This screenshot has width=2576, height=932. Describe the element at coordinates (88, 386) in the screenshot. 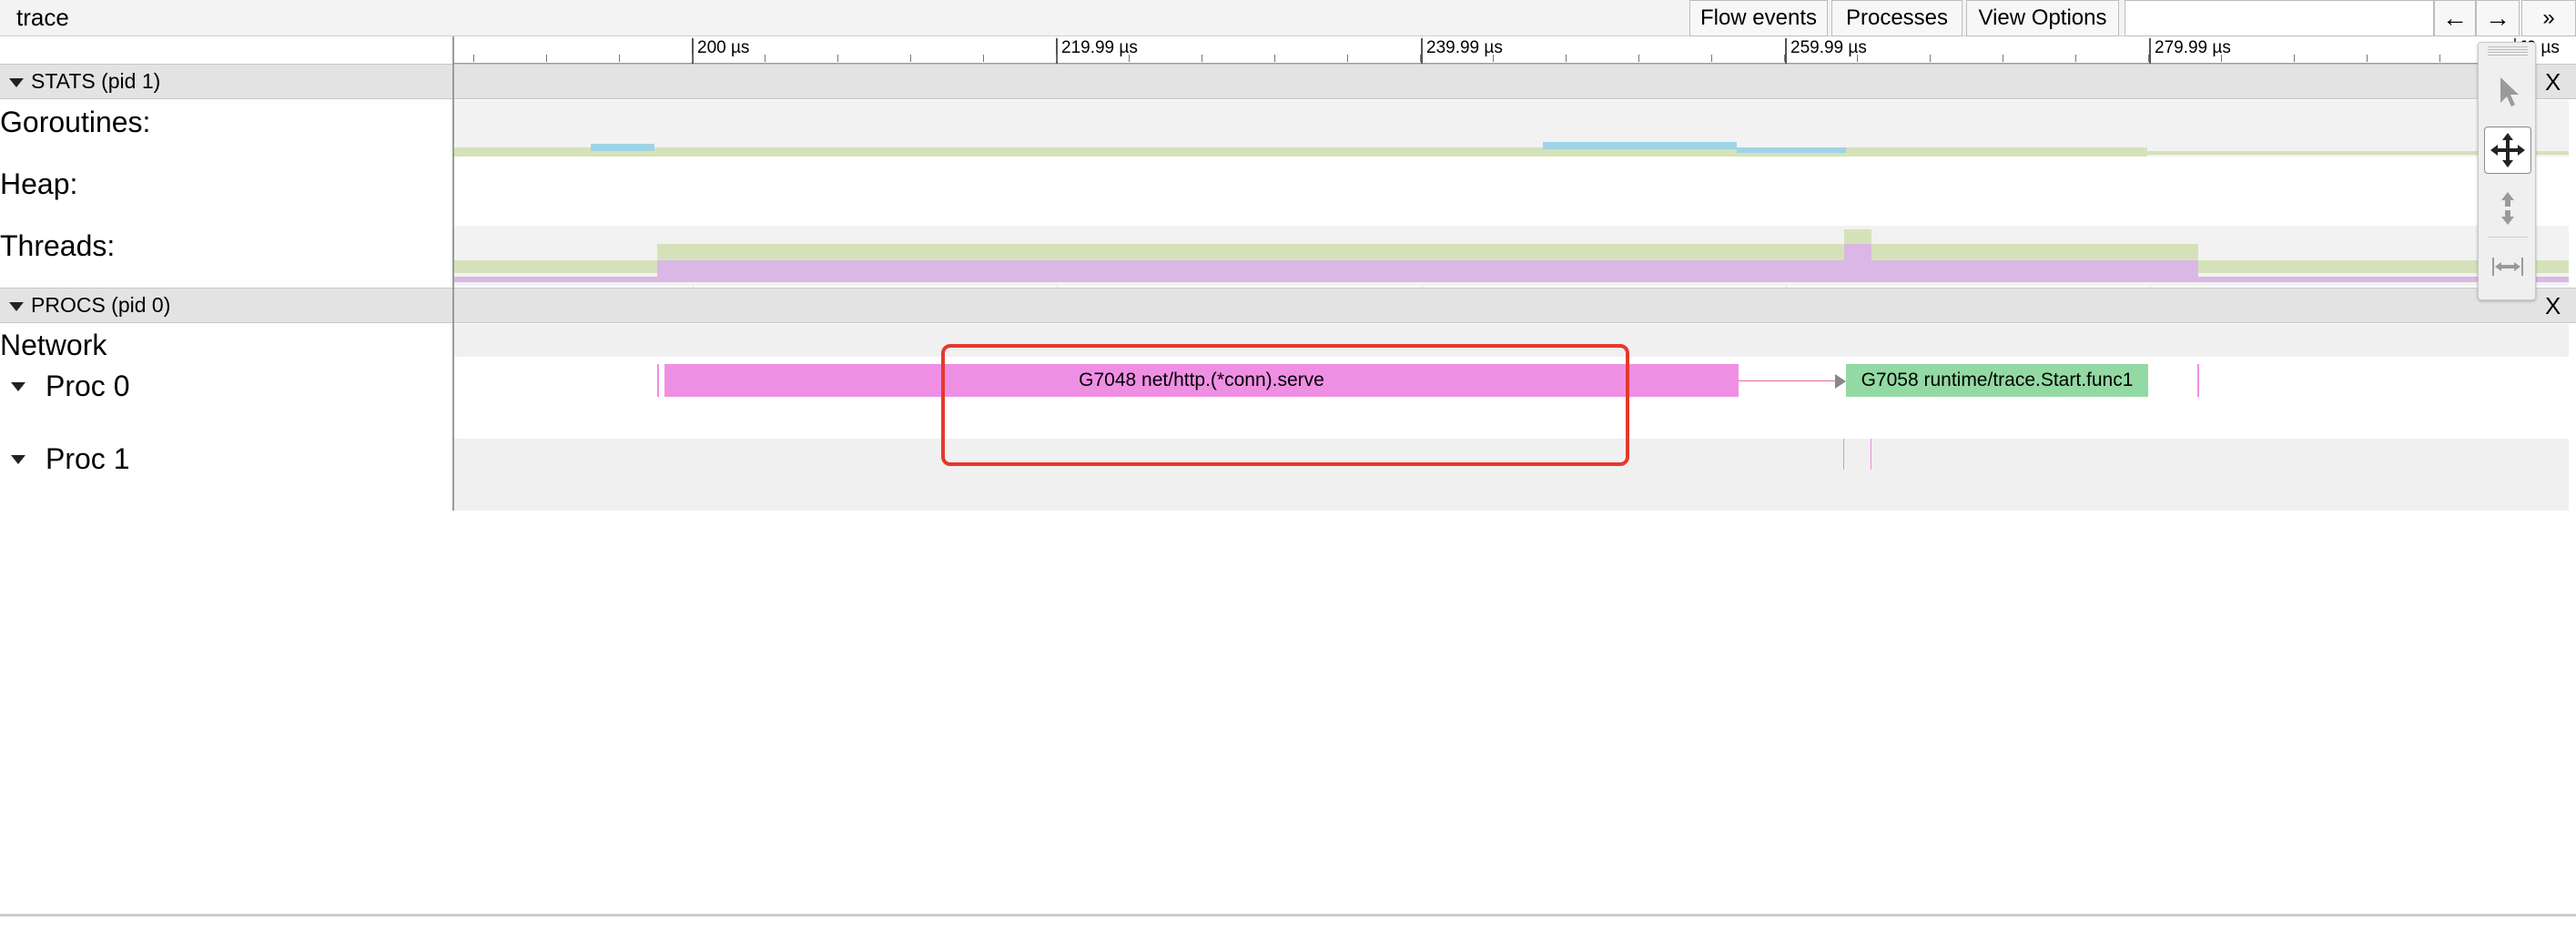

I see `proc0-label: Proc 0` at that location.